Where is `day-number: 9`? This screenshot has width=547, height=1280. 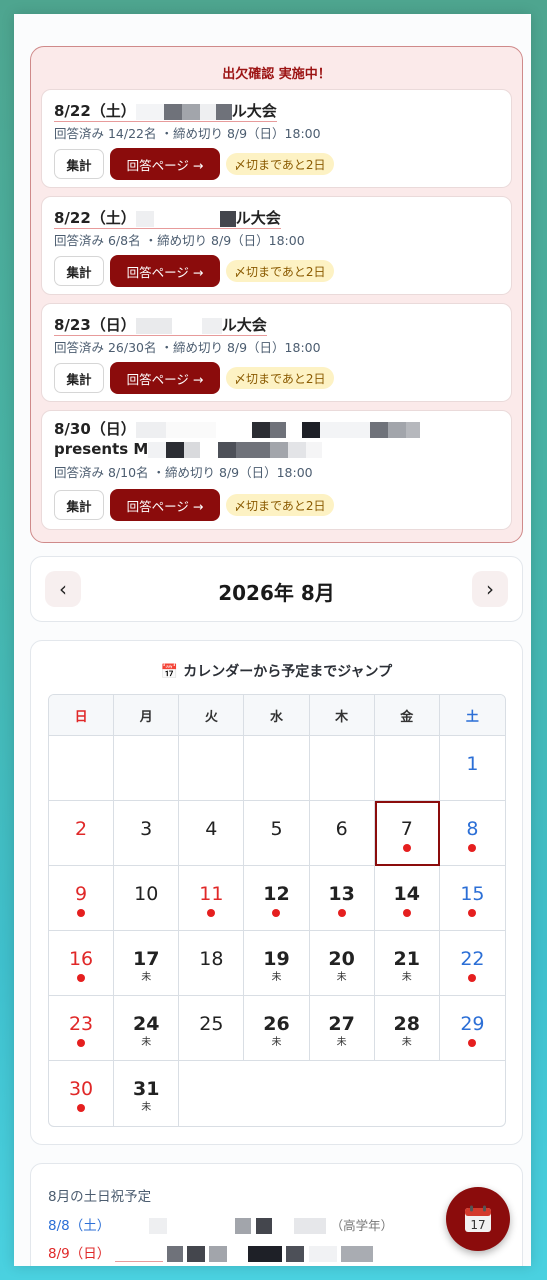 day-number: 9 is located at coordinates (81, 894).